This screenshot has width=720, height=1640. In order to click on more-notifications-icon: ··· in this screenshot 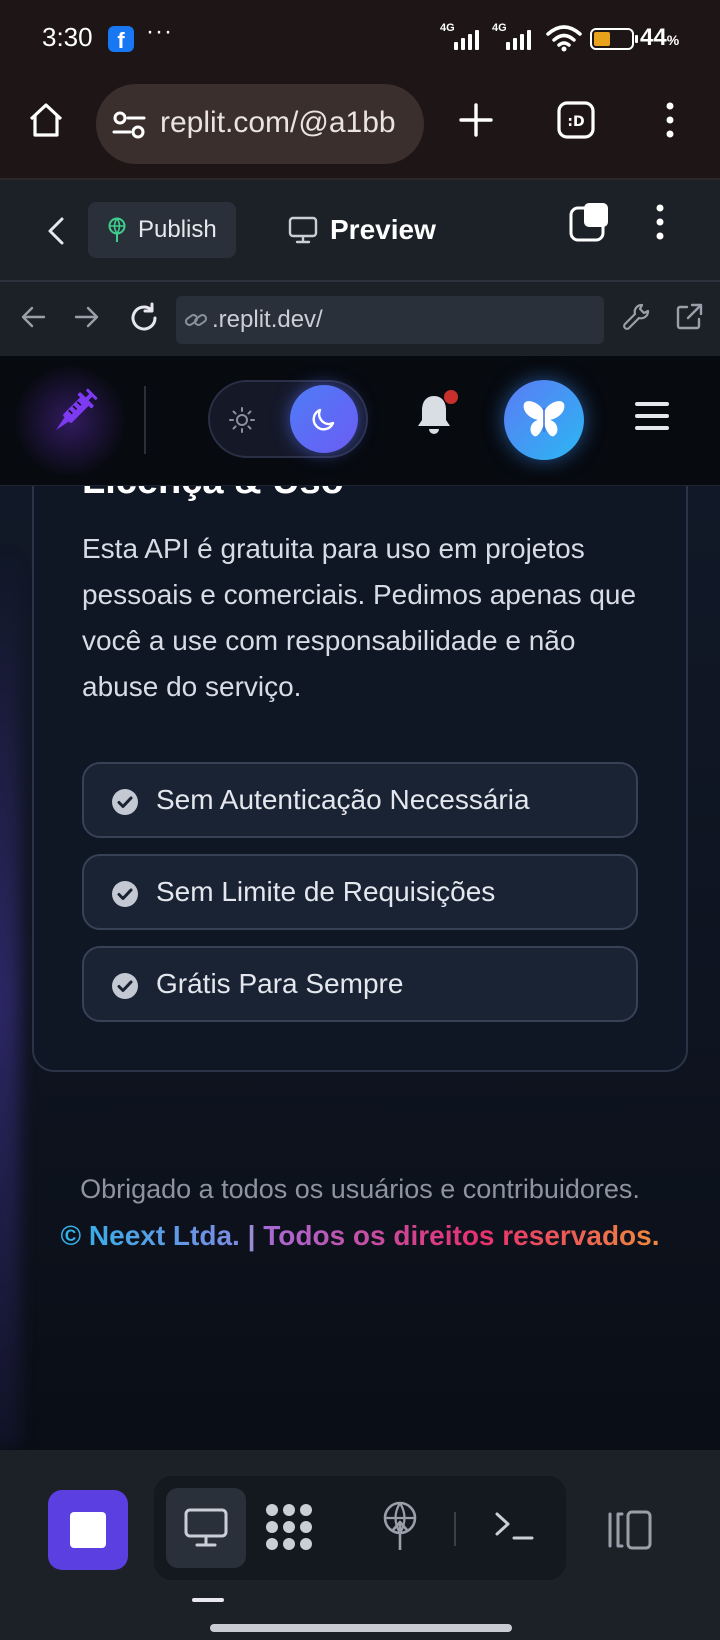, I will do `click(159, 31)`.